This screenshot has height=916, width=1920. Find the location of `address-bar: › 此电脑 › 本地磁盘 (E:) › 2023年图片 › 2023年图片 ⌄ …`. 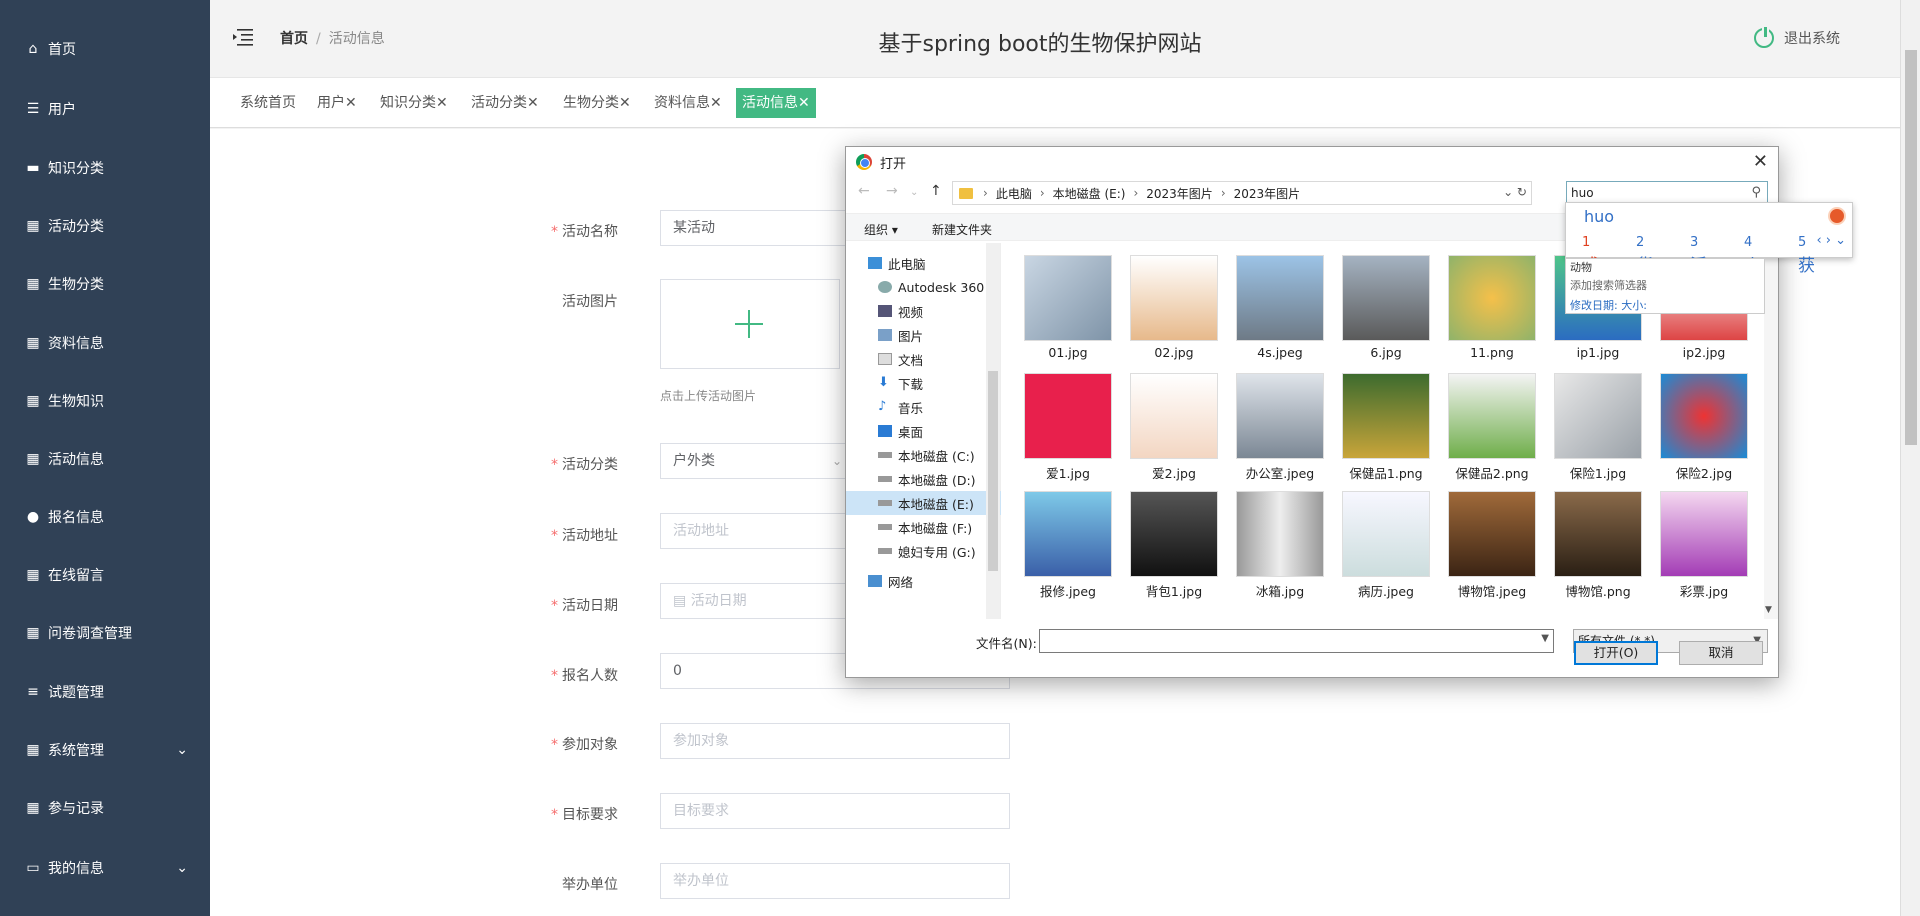

address-bar: › 此电脑 › 本地磁盘 (E:) › 2023年图片 › 2023年图片 ⌄ … is located at coordinates (1242, 193).